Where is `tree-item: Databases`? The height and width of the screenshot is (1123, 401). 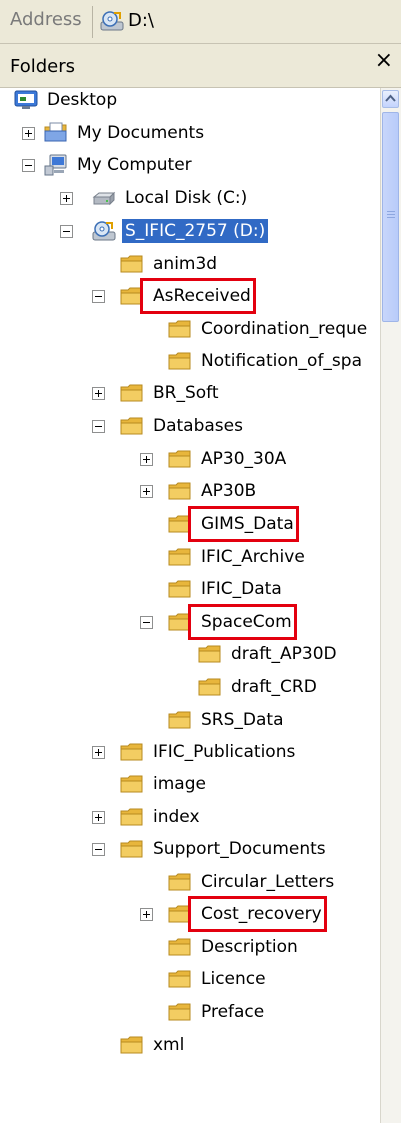
tree-item: Databases is located at coordinates (169, 426).